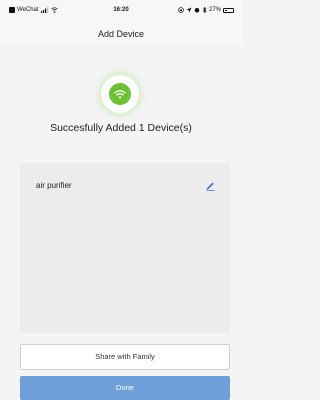  Describe the element at coordinates (125, 357) in the screenshot. I see `share-with-family-button: Share with Family` at that location.